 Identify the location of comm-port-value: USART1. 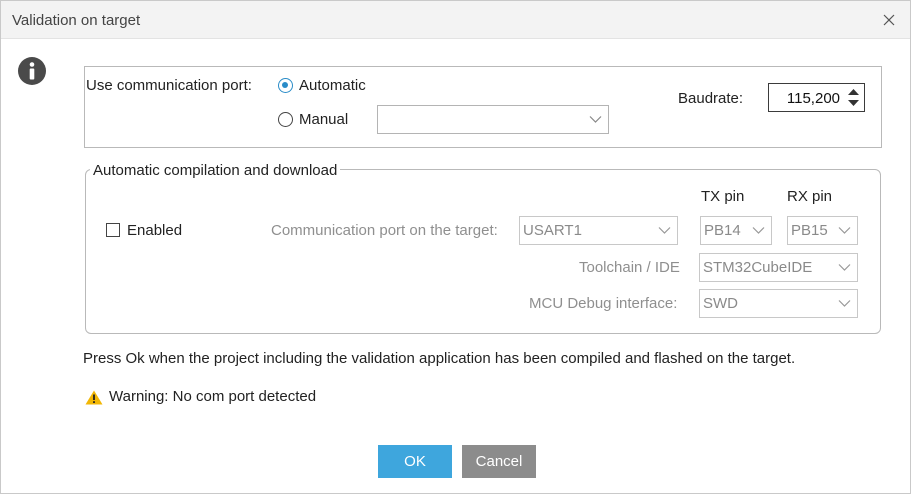
(552, 230).